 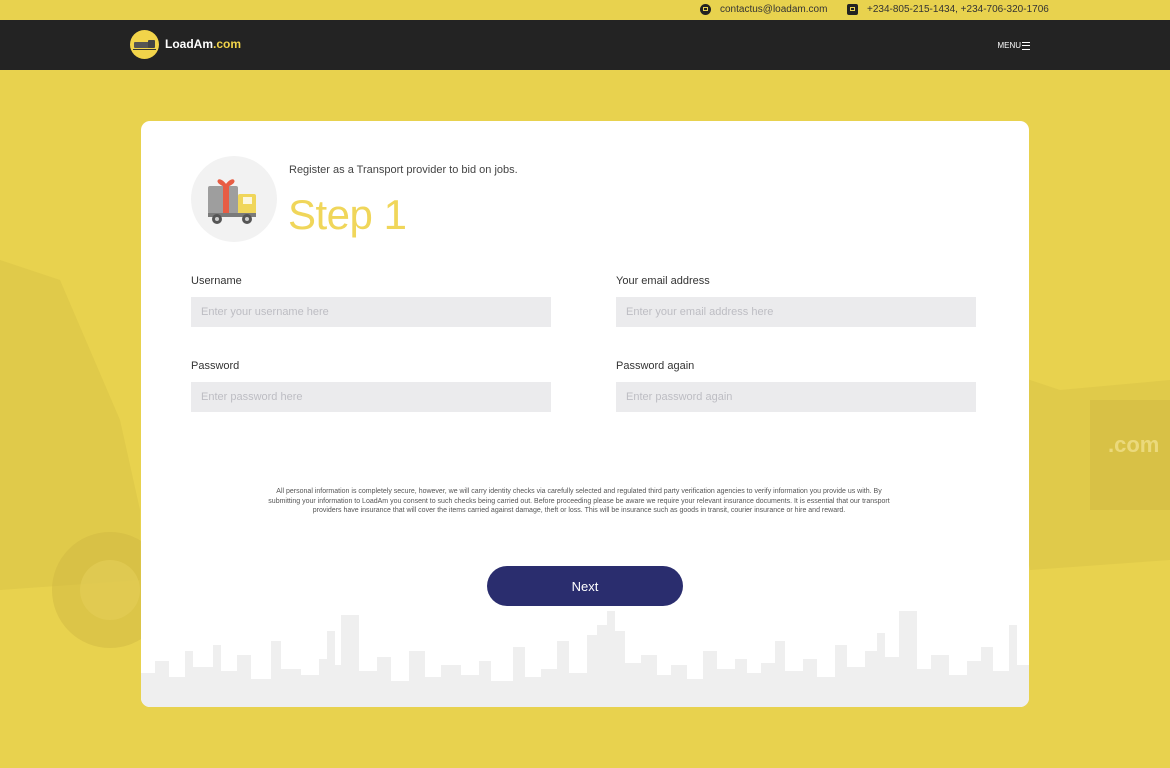 What do you see at coordinates (585, 586) in the screenshot?
I see `next-button: Next` at bounding box center [585, 586].